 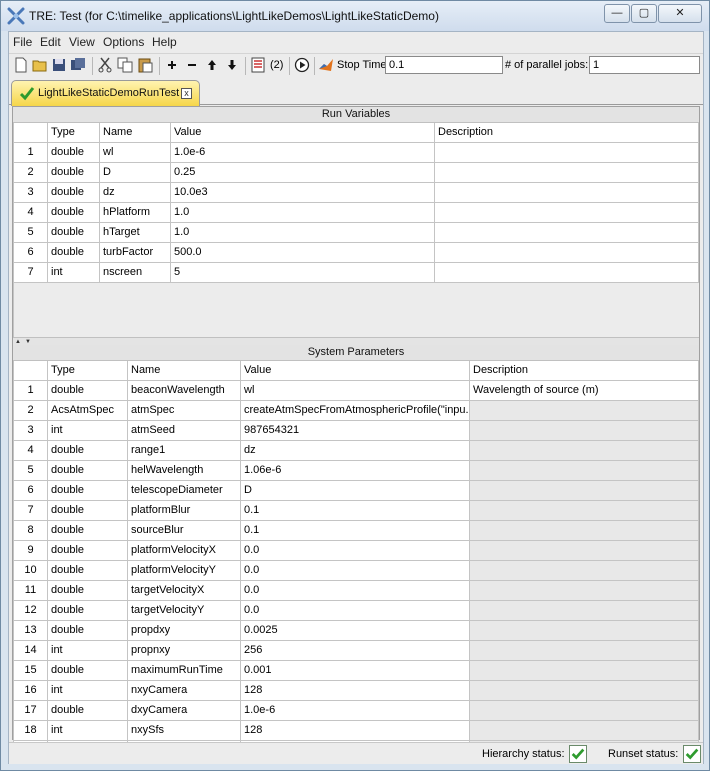 I want to click on value-cell: 0.1, so click(x=355, y=531).